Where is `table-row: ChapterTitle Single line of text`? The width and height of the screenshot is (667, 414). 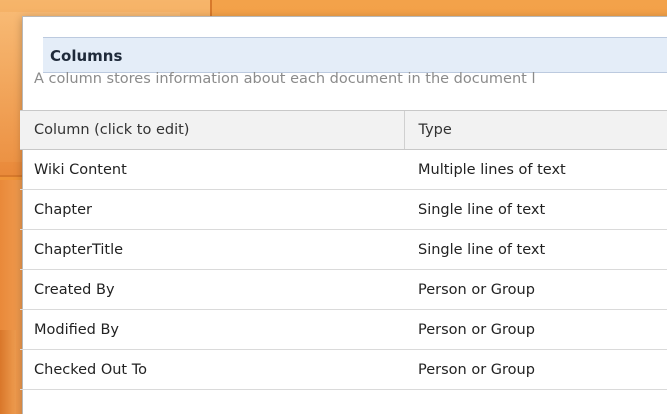
table-row: ChapterTitle Single line of text is located at coordinates (343, 249).